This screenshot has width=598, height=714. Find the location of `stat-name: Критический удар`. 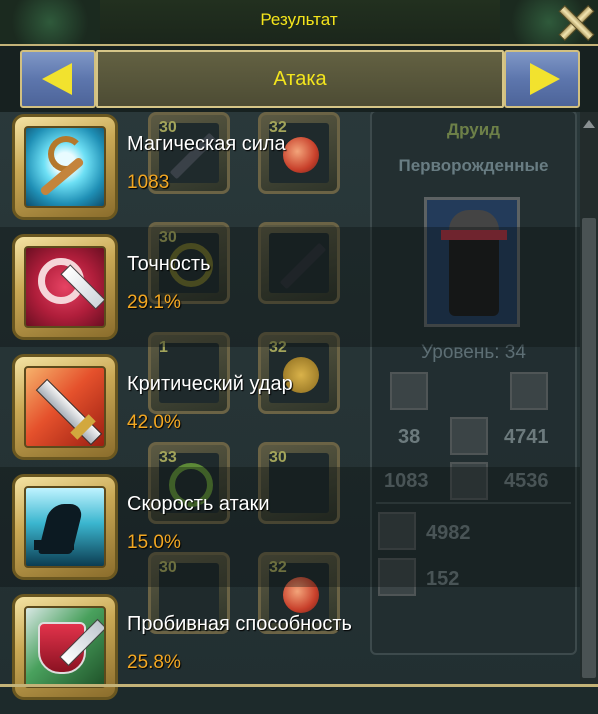

stat-name: Критический удар is located at coordinates (210, 384).